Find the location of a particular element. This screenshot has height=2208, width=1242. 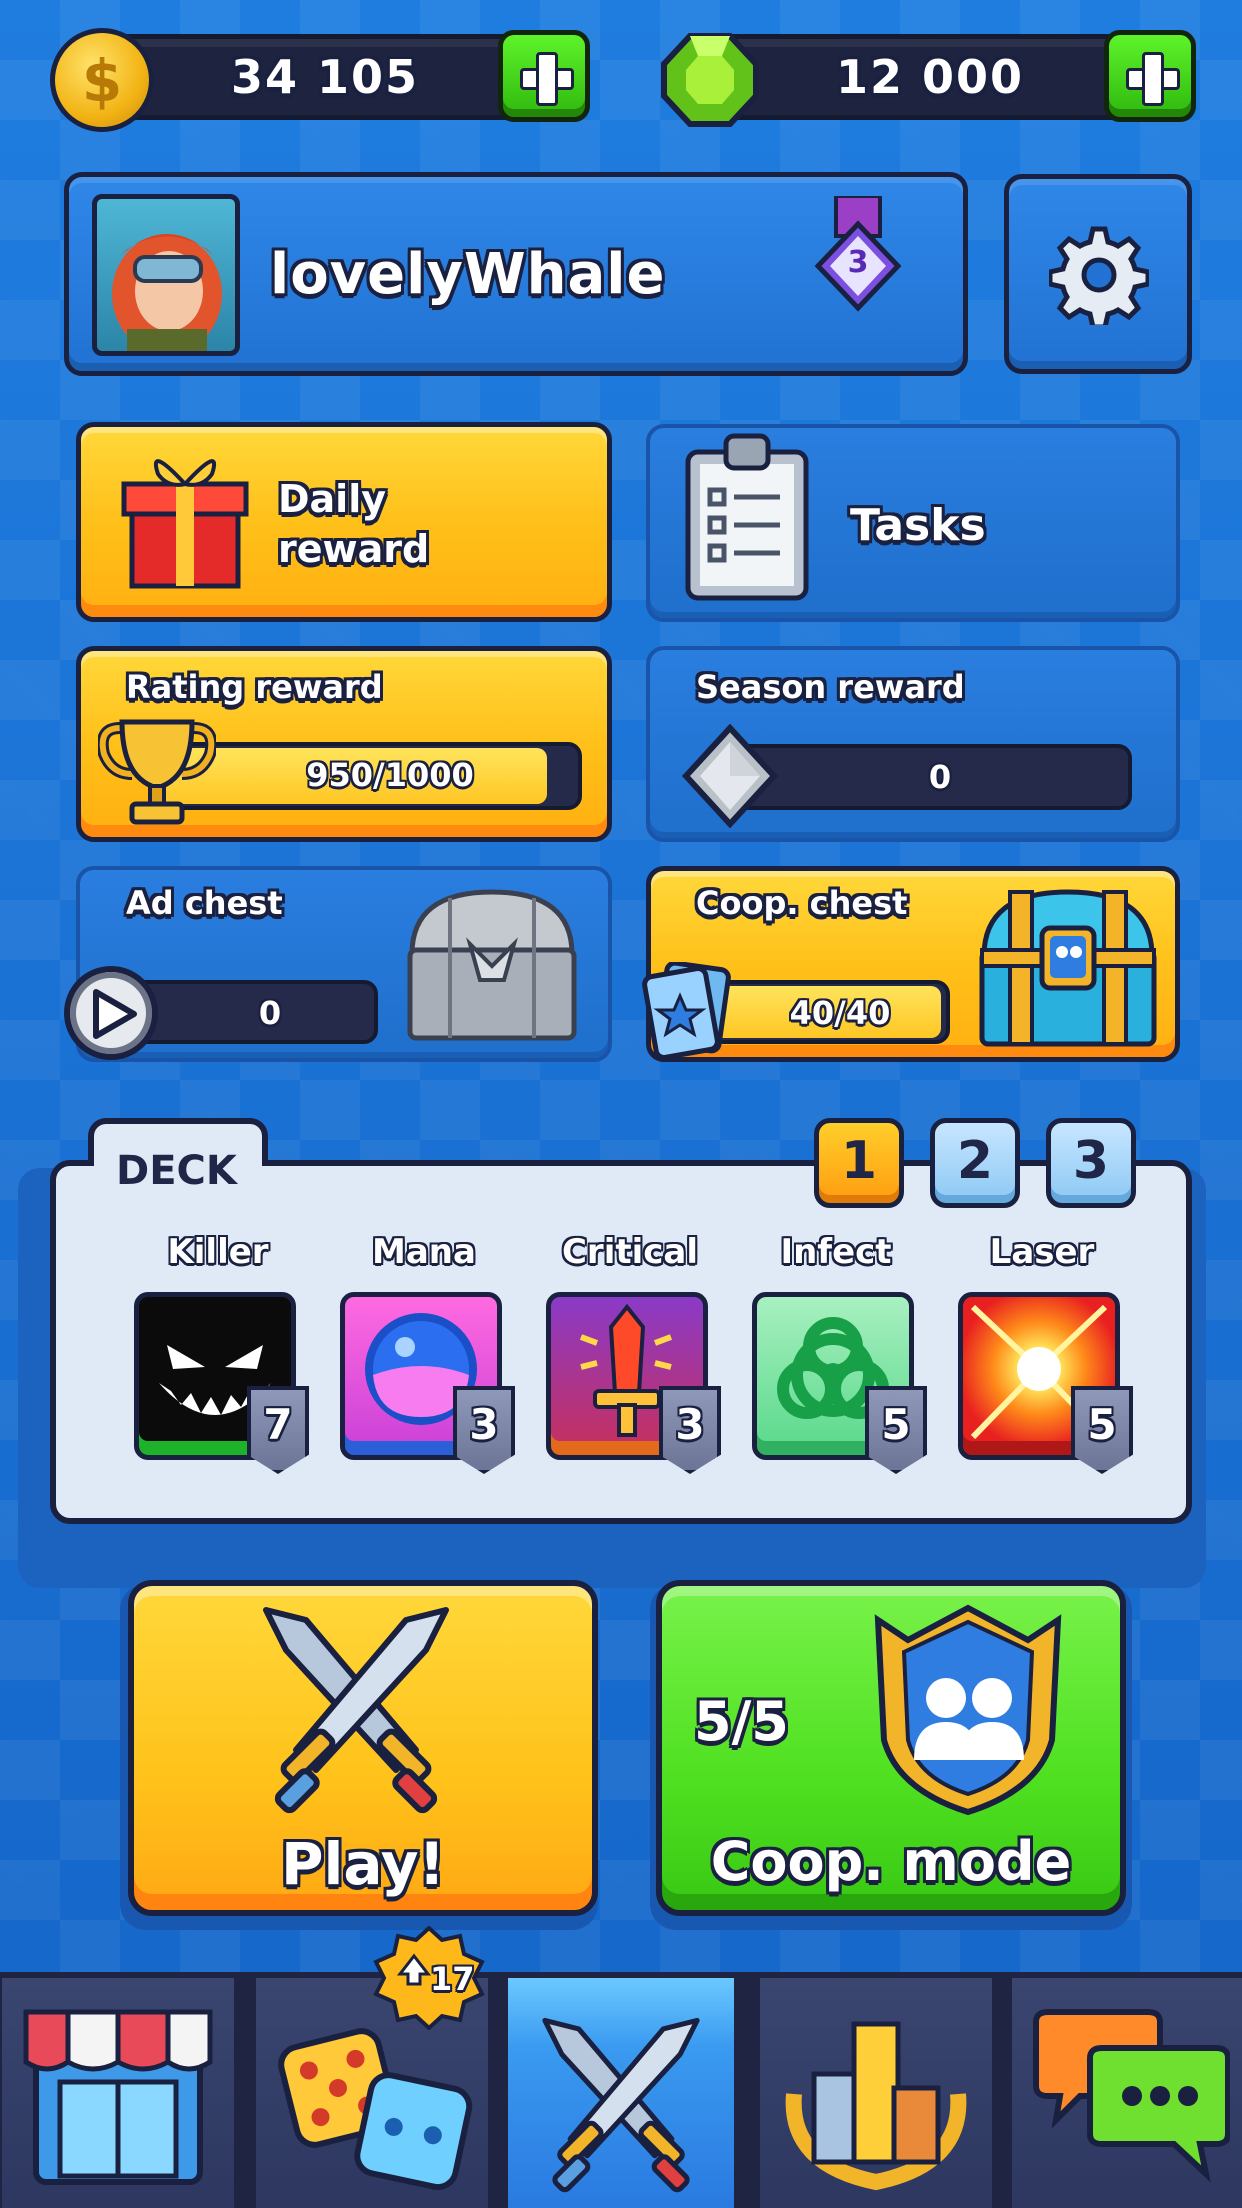

trophy-icon is located at coordinates (157, 773).